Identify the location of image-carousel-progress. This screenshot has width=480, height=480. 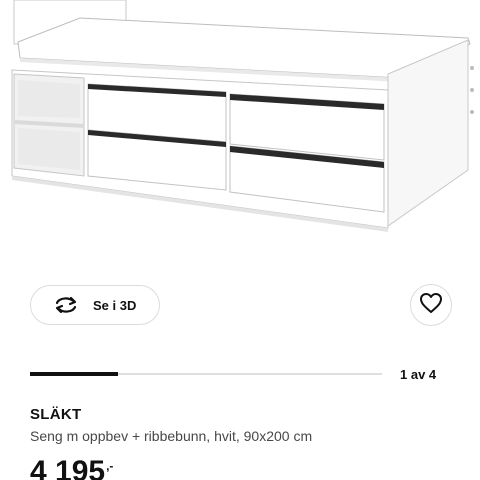
(74, 374).